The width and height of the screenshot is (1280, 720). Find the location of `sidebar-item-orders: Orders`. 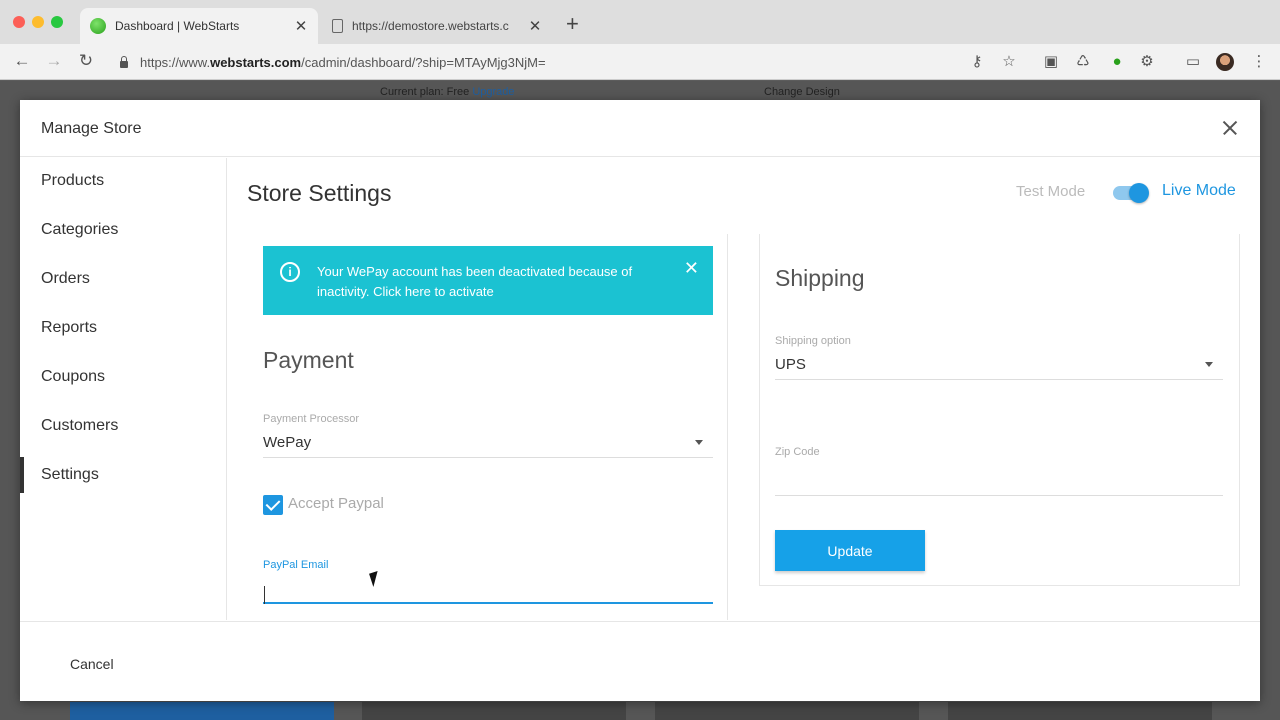

sidebar-item-orders: Orders is located at coordinates (123, 279).